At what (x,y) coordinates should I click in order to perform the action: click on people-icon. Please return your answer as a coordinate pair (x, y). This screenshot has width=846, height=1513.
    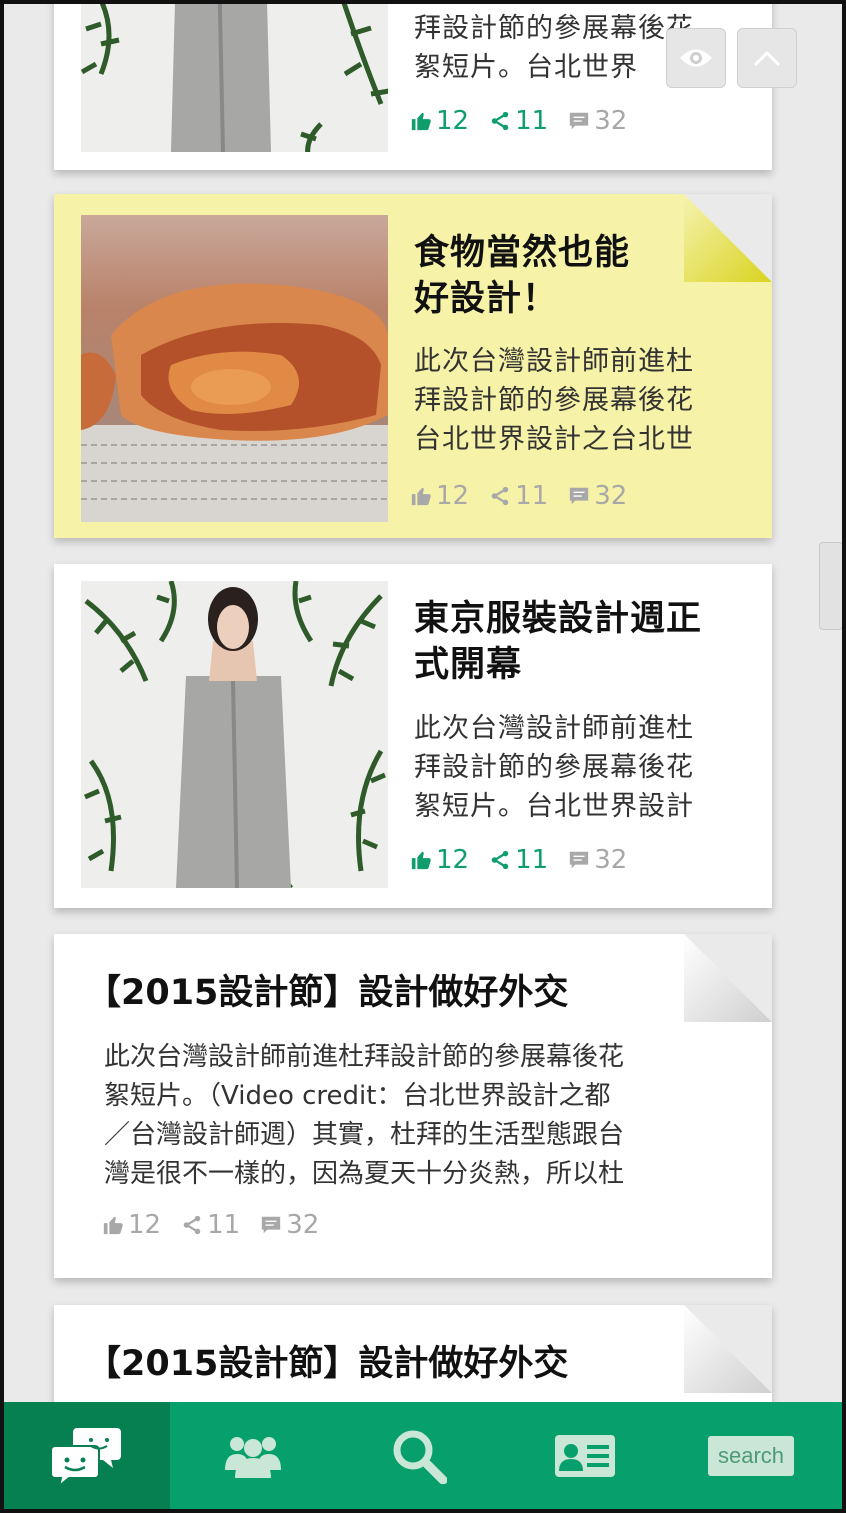
    Looking at the image, I should click on (253, 1457).